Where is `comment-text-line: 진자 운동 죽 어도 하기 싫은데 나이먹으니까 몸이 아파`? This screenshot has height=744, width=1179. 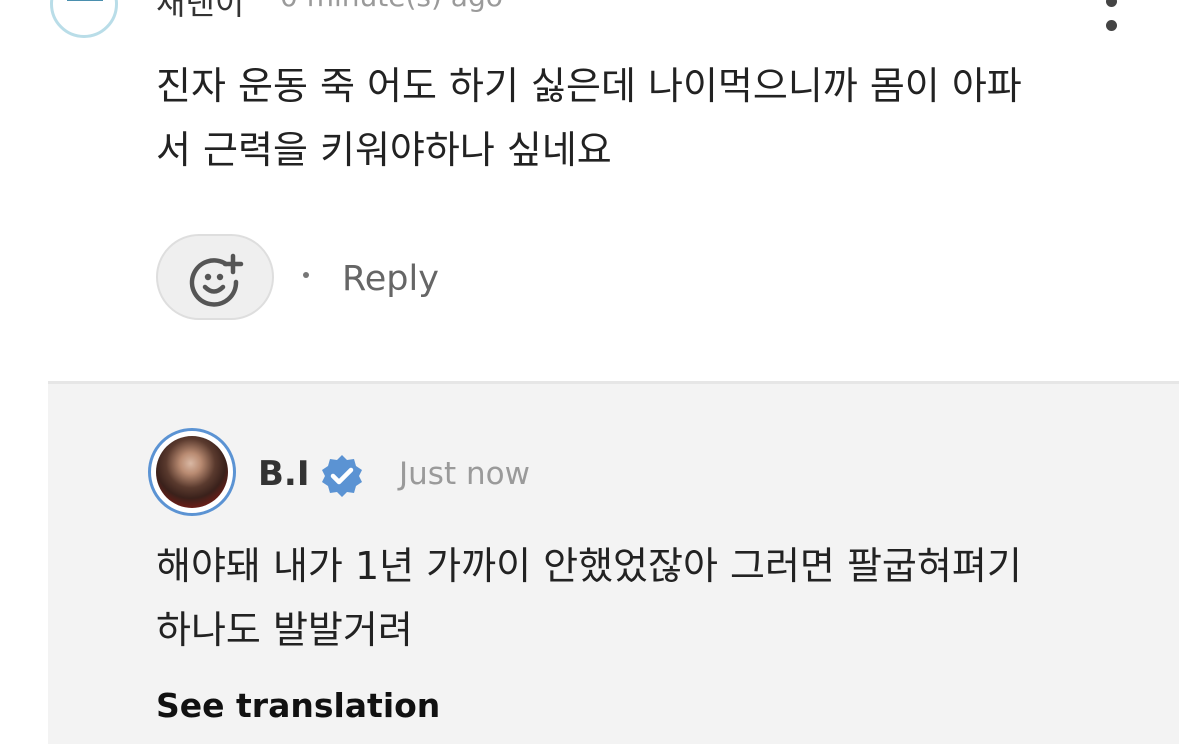 comment-text-line: 진자 운동 죽 어도 하기 싫은데 나이먹으니까 몸이 아파 is located at coordinates (589, 86).